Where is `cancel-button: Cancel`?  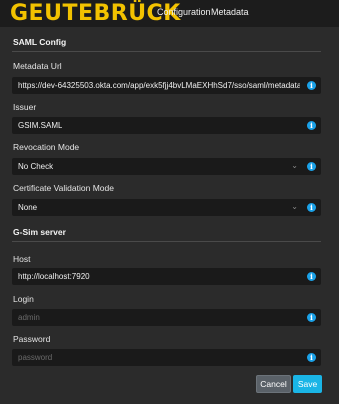
cancel-button: Cancel is located at coordinates (273, 384).